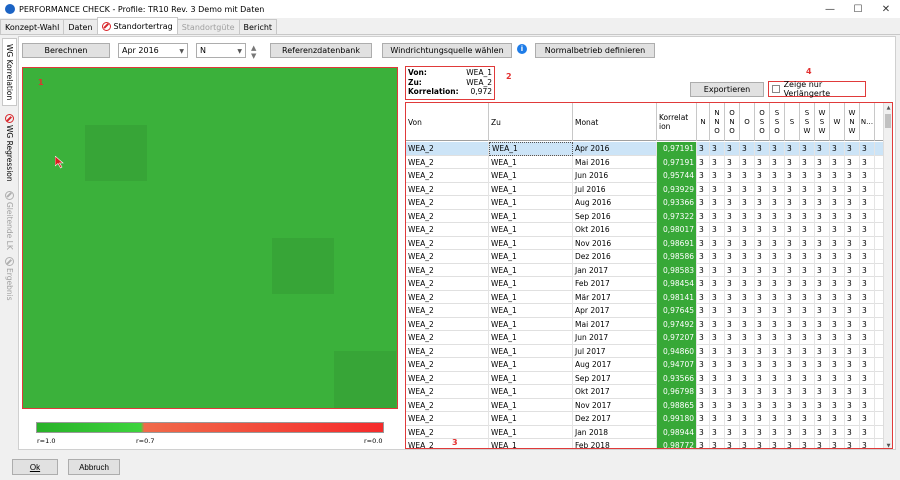  Describe the element at coordinates (645, 149) in the screenshot. I see `table-row: WEA_2 WEA_1 Apr 2016 0,97191 3 3 3 3 3 3 3 3 3 3 3 3` at that location.